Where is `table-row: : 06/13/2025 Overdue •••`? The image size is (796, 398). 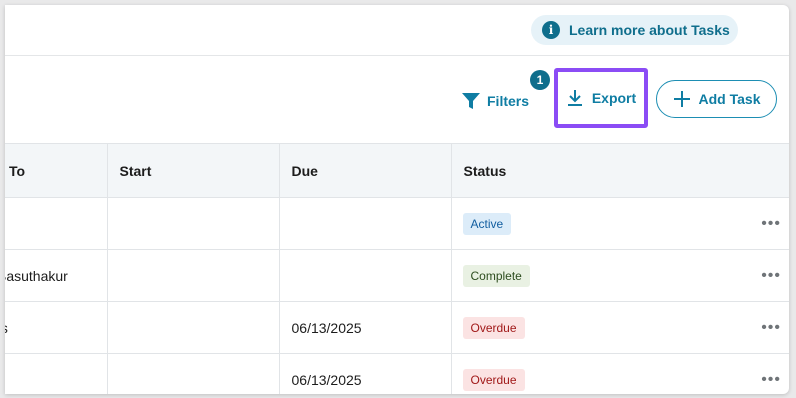
table-row: : 06/13/2025 Overdue ••• is located at coordinates (397, 373).